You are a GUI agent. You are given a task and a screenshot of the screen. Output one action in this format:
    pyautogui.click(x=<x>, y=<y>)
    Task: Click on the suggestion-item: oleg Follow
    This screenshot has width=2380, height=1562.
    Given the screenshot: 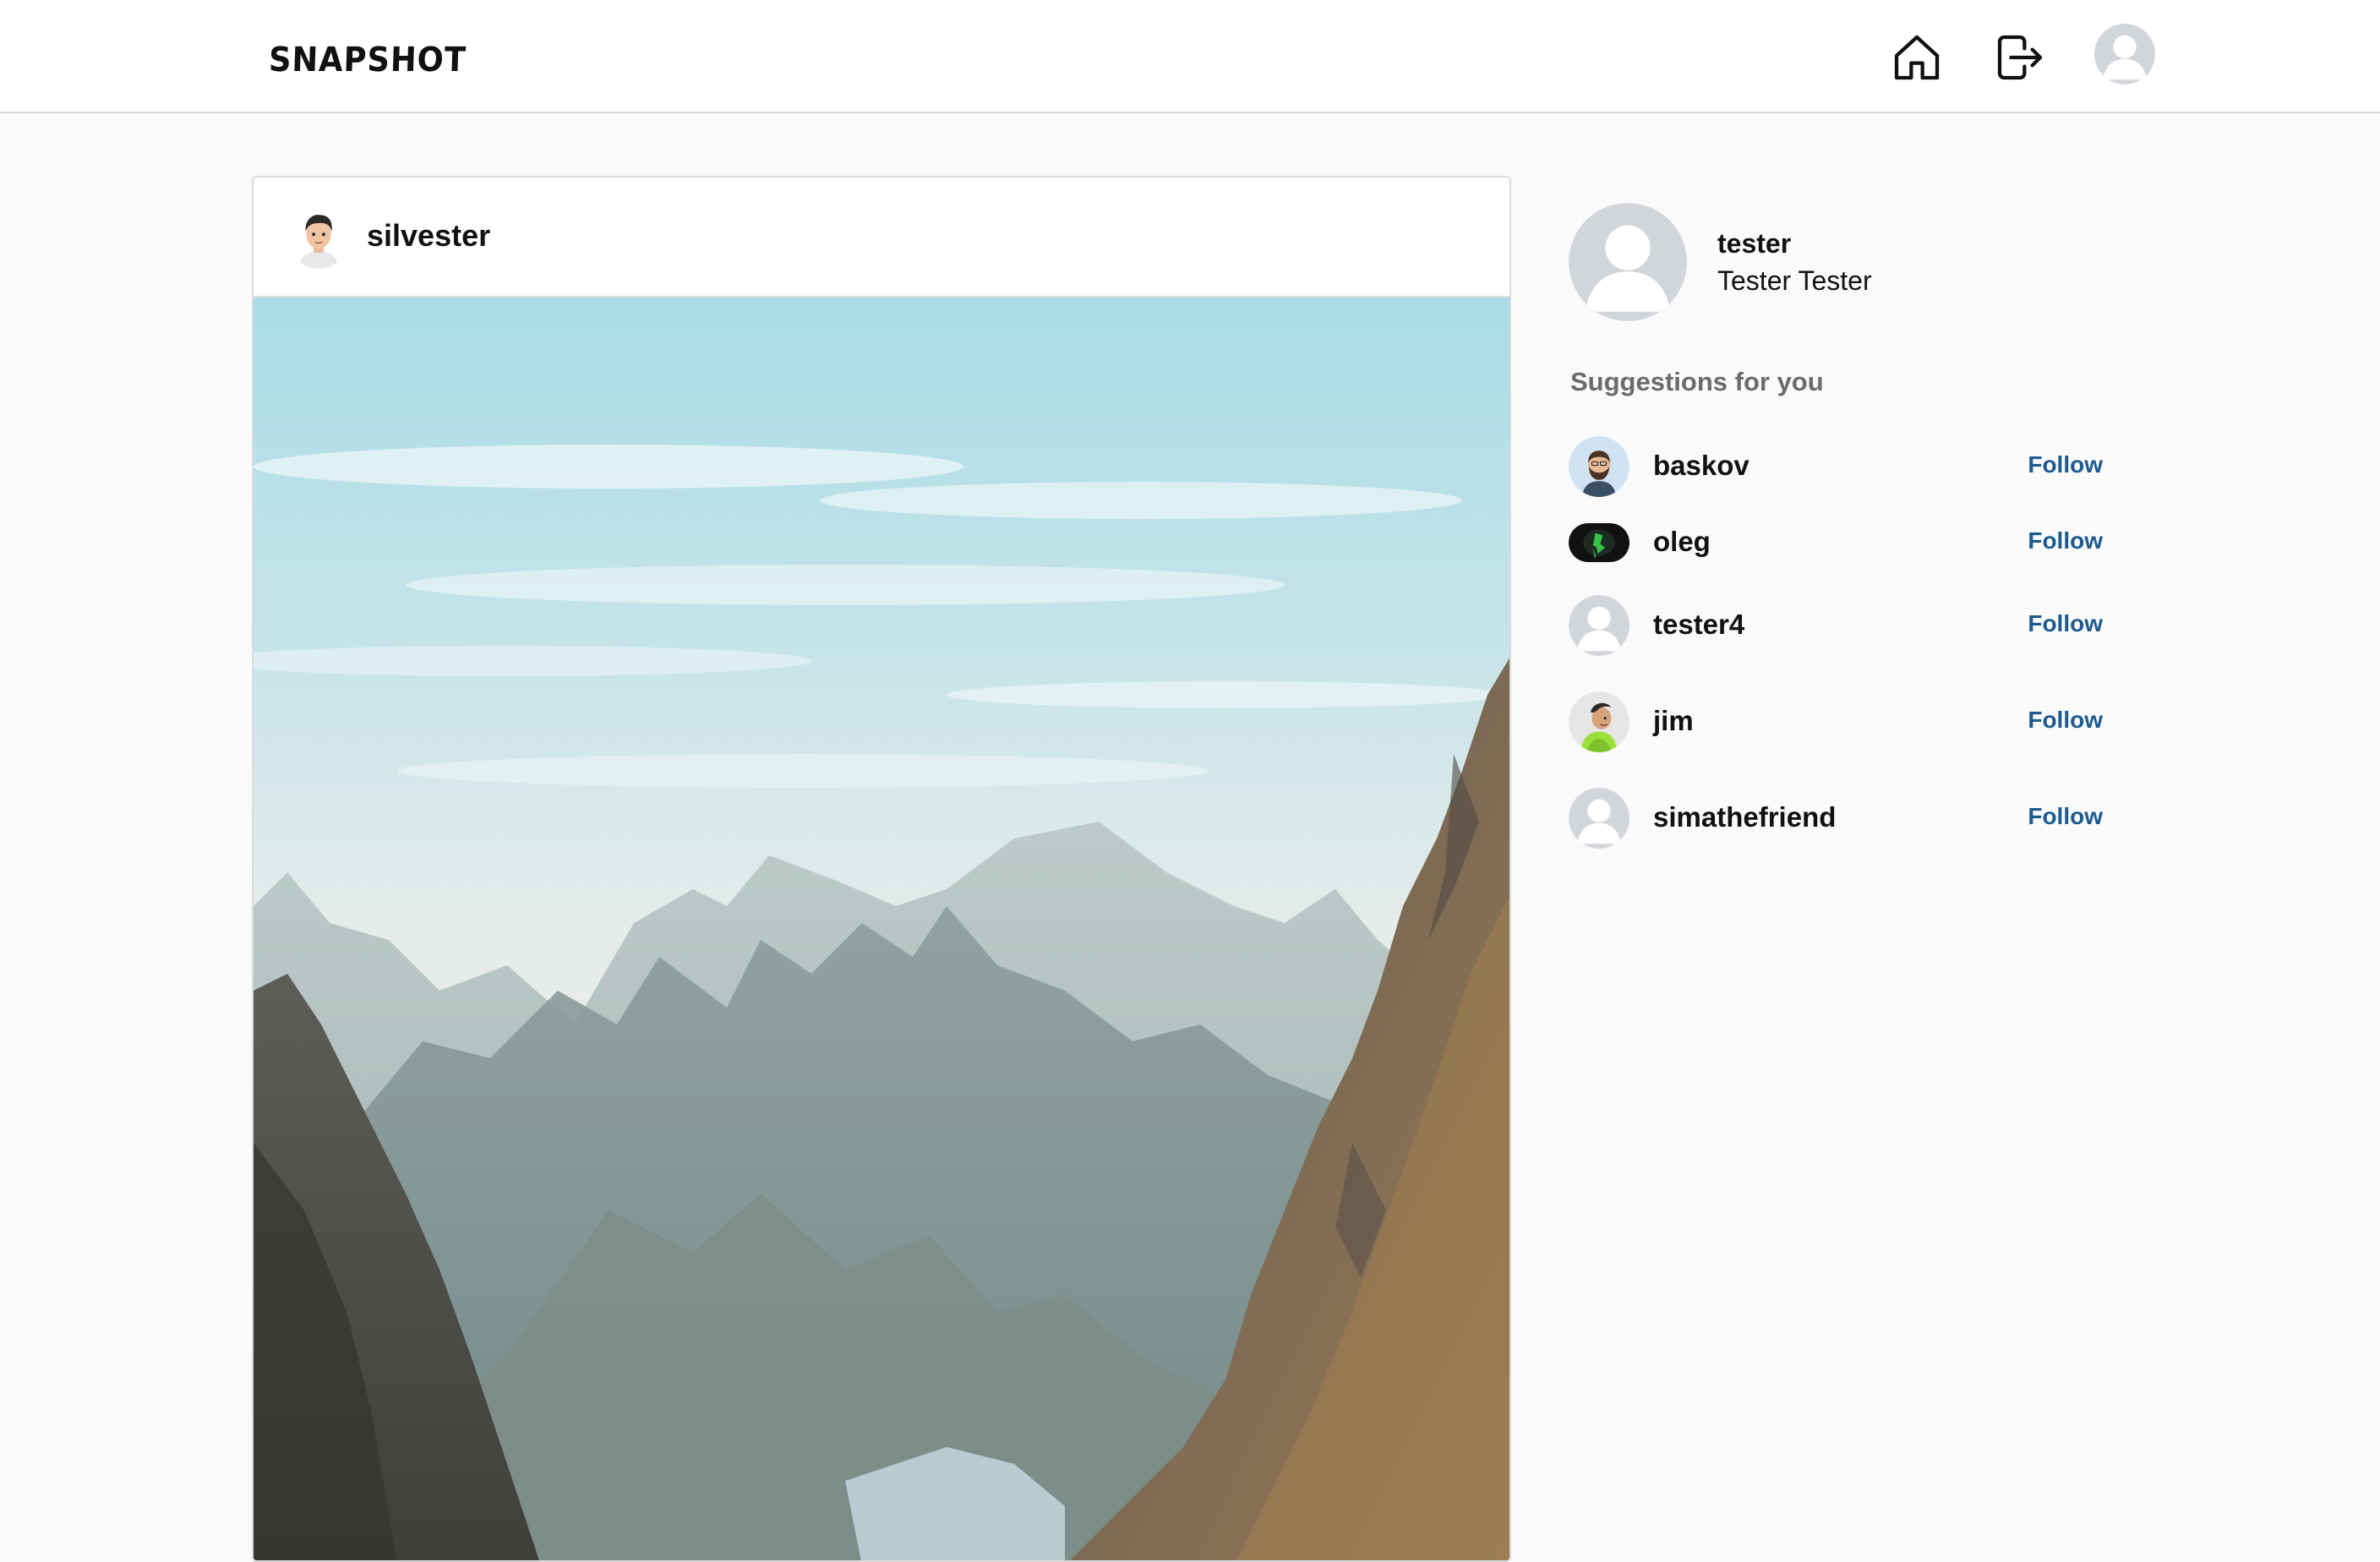 What is the action you would take?
    pyautogui.click(x=1847, y=544)
    